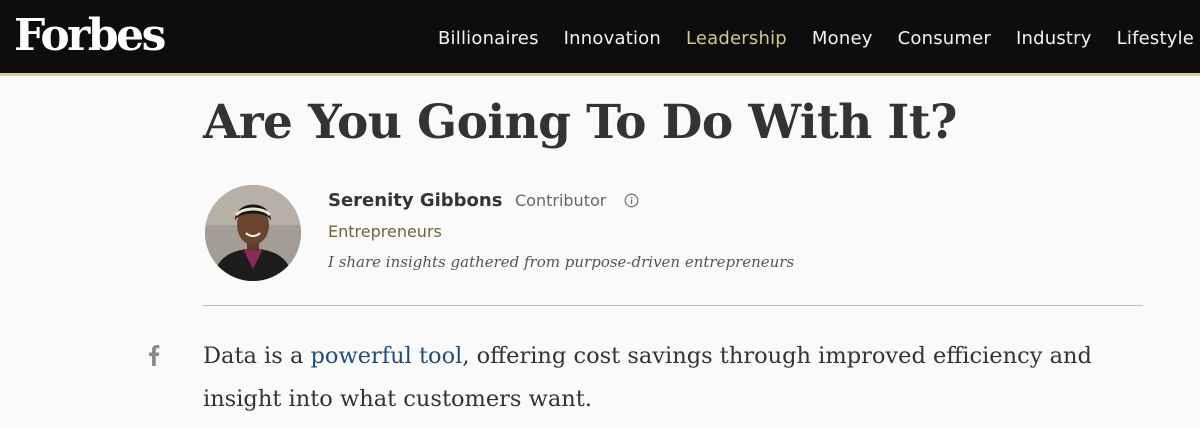  I want to click on byline-divider, so click(673, 305).